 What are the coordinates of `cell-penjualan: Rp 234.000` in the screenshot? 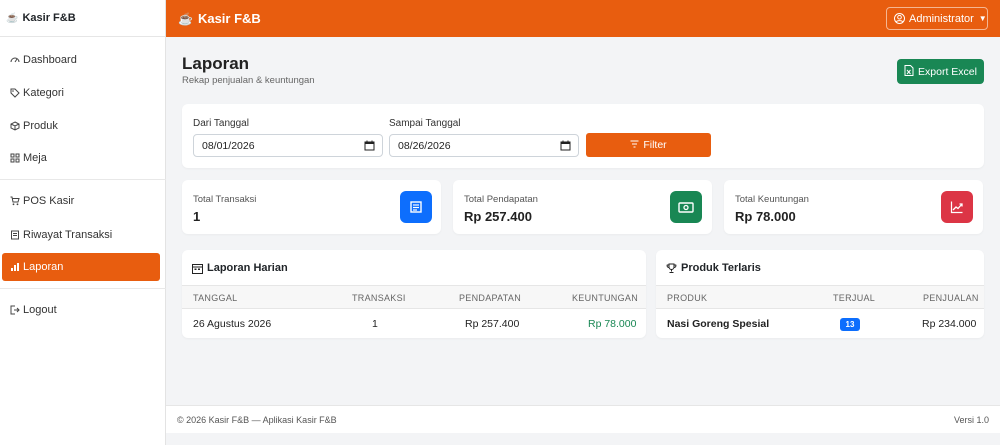 It's located at (949, 324).